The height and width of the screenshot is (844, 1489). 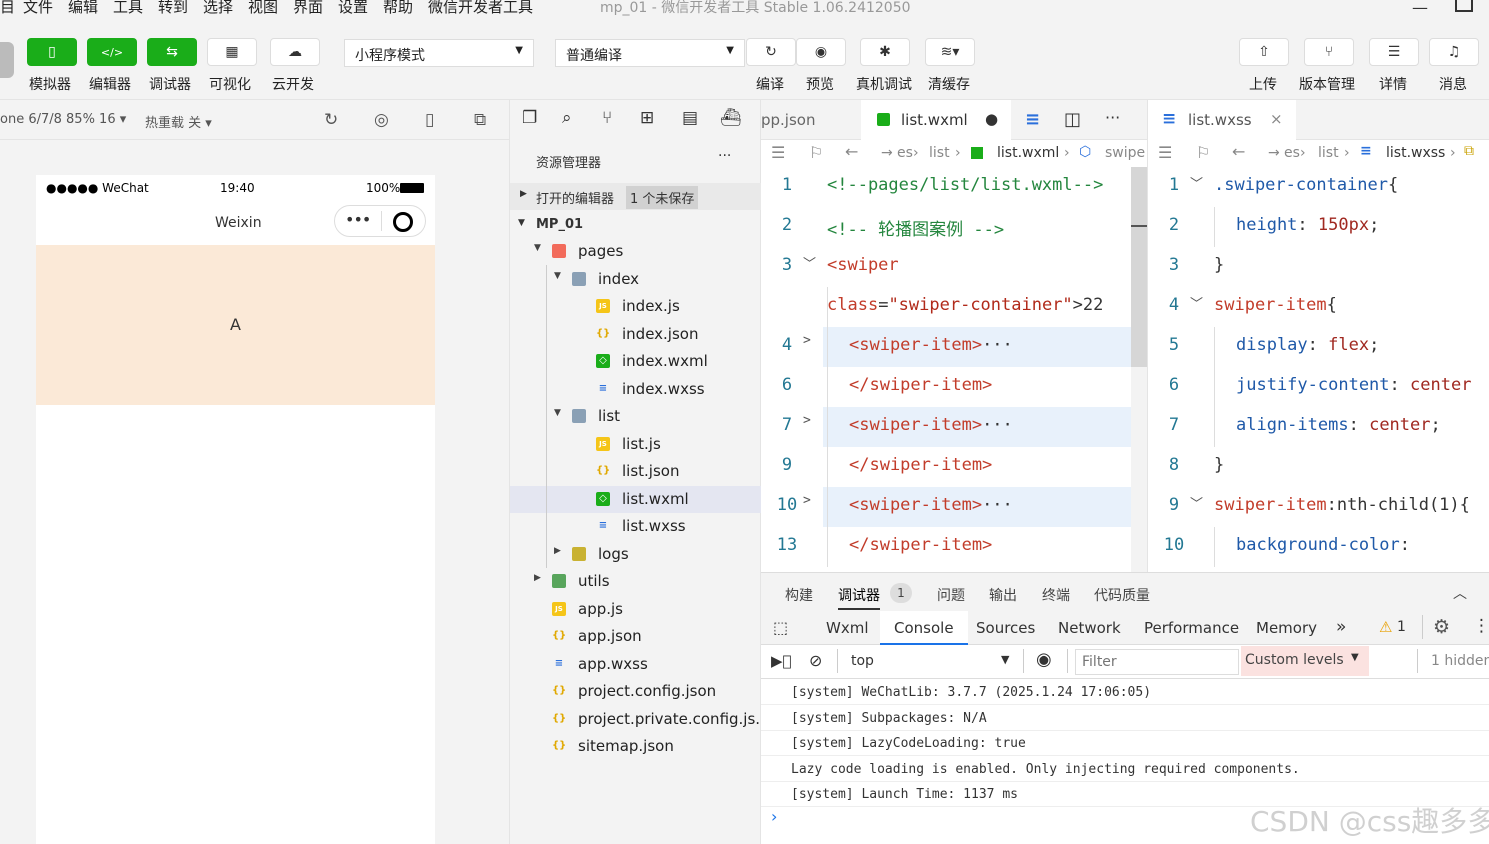 I want to click on real-debug-button: ✱, so click(x=885, y=52).